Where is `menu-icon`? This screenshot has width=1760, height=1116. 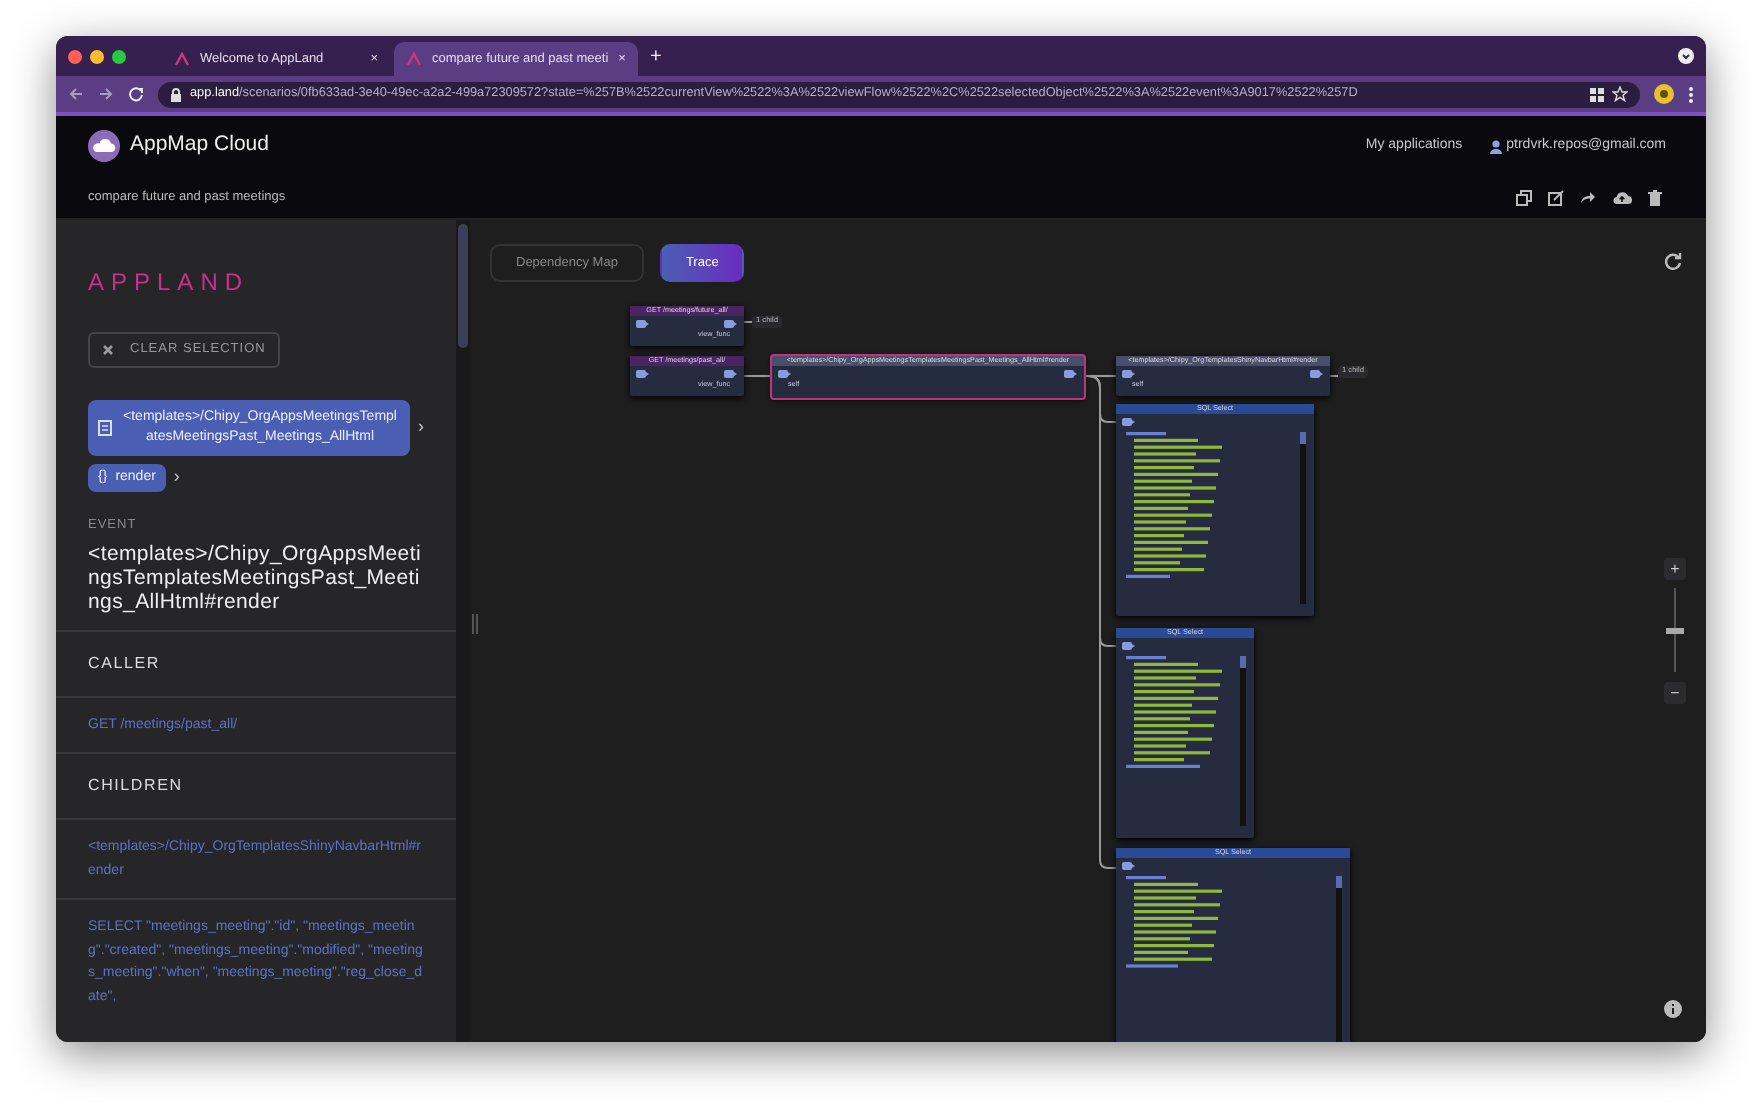
menu-icon is located at coordinates (1691, 94).